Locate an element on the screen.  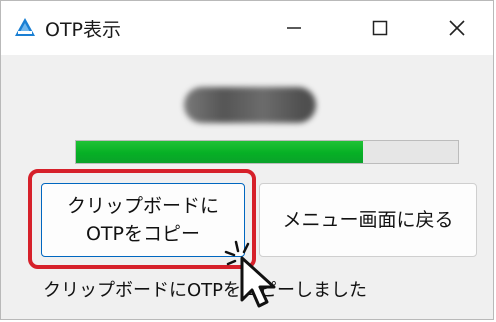
minimize-button is located at coordinates (294, 28).